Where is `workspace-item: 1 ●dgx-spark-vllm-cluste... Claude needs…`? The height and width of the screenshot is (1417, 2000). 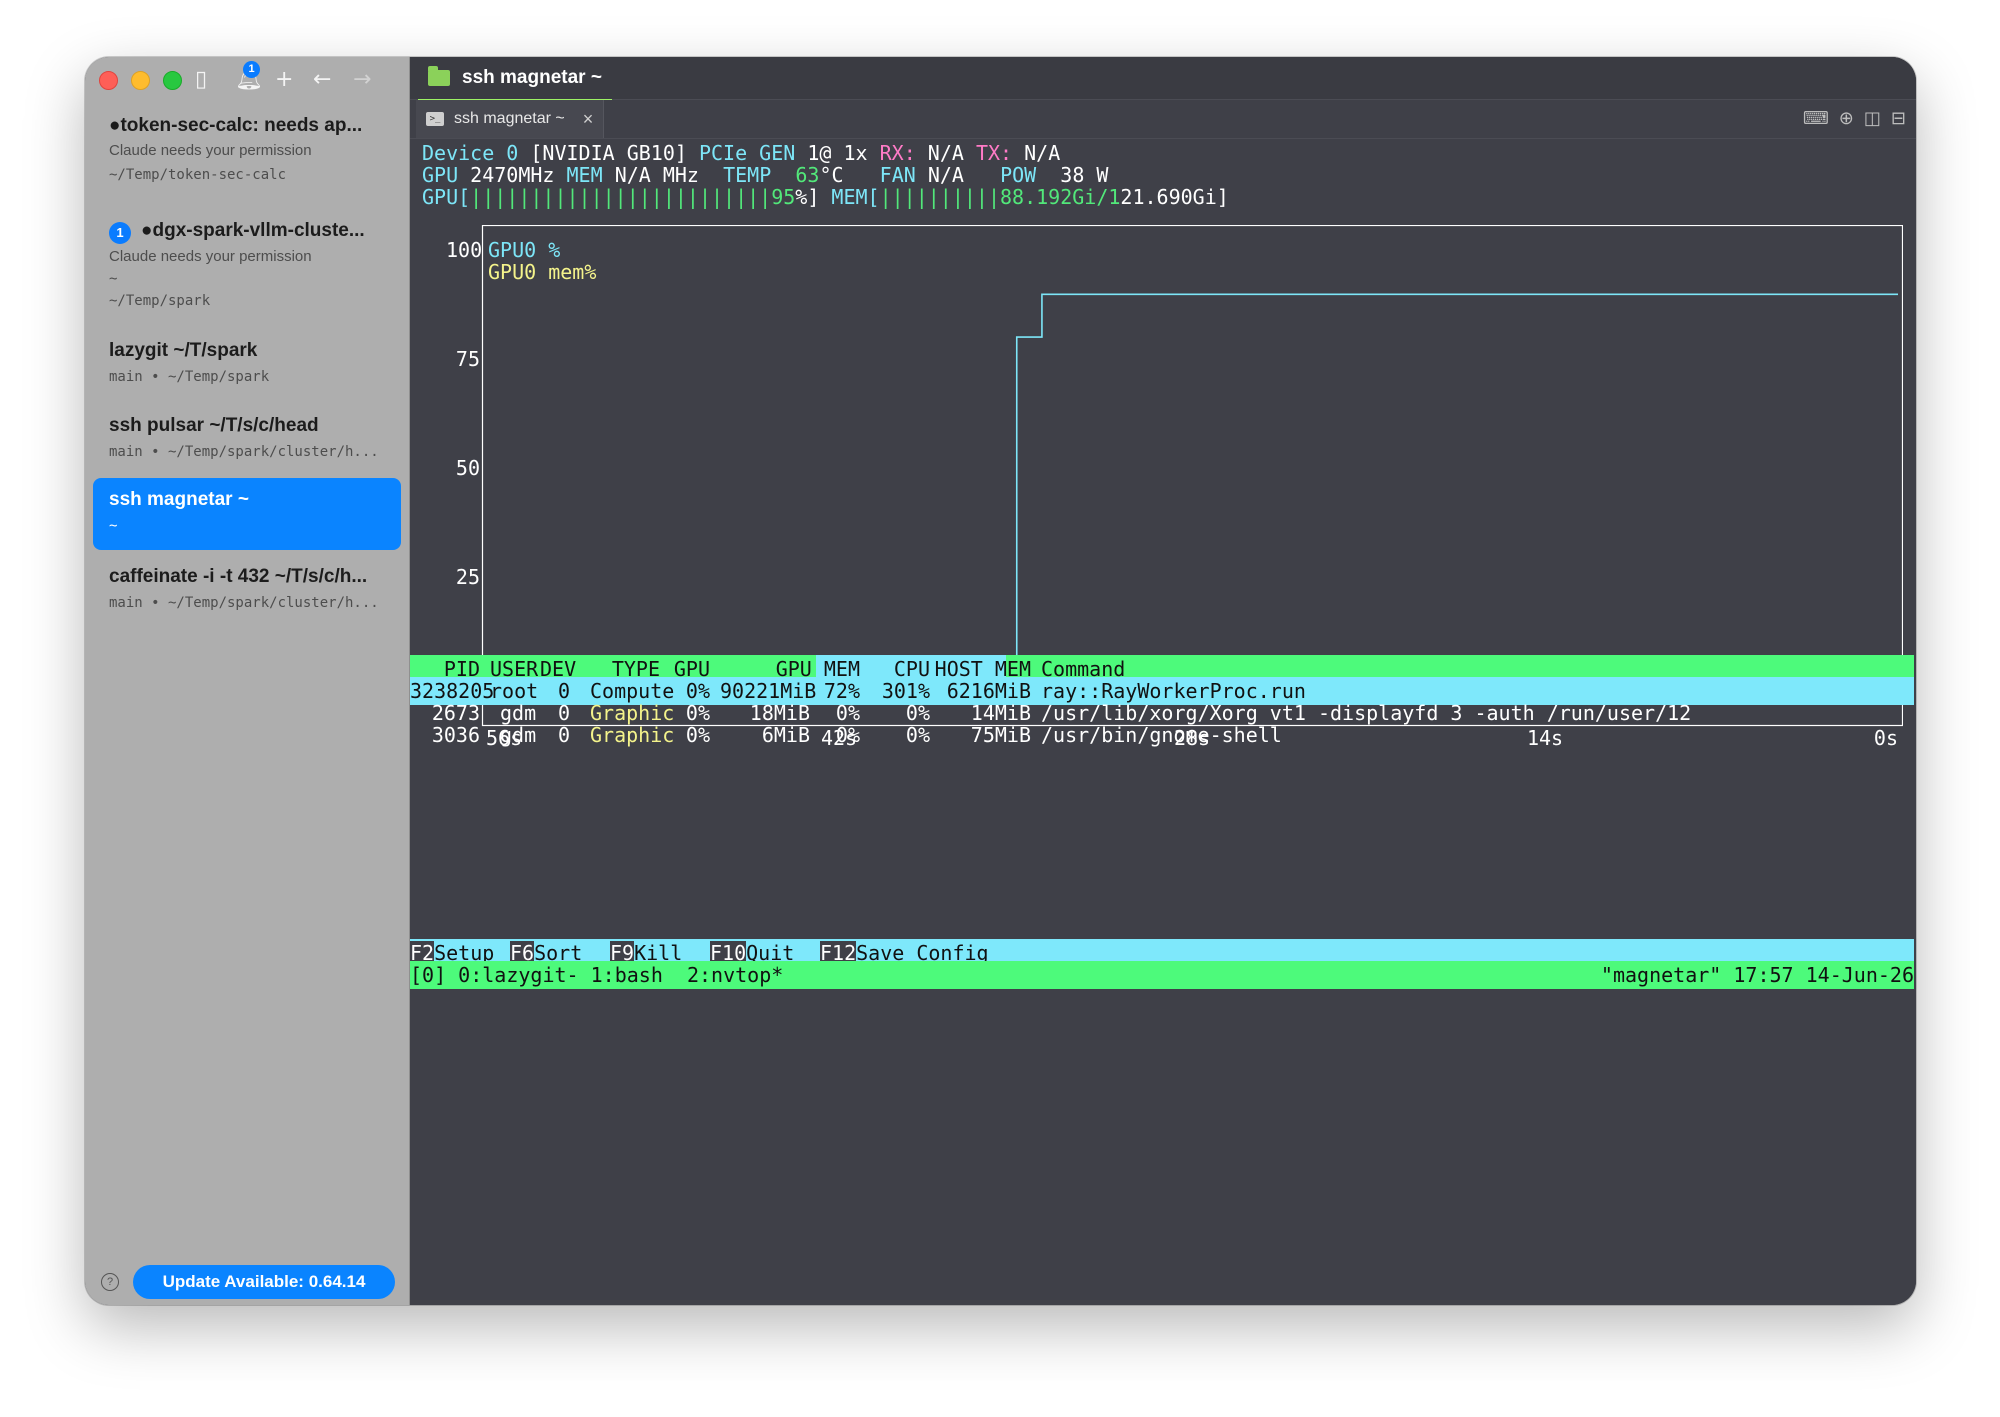 workspace-item: 1 ●dgx-spark-vllm-cluste... Claude needs… is located at coordinates (247, 265).